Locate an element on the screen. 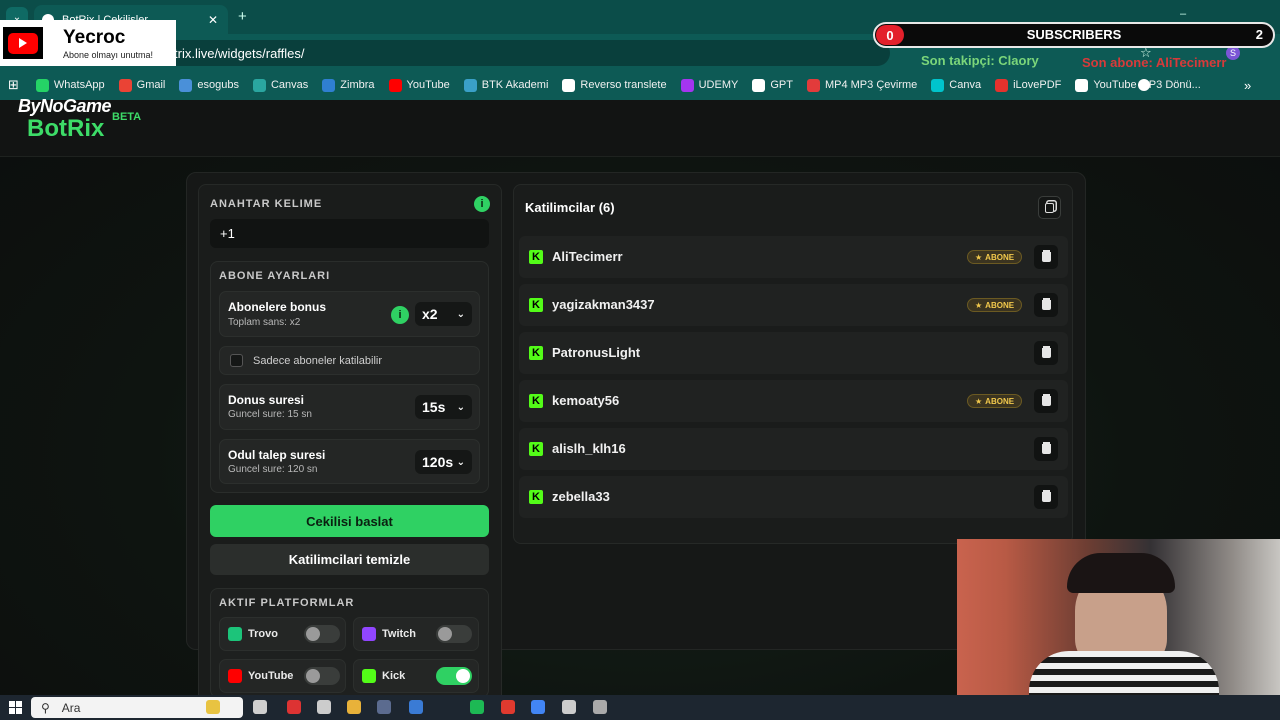  bonus-info-icon: i is located at coordinates (400, 315).